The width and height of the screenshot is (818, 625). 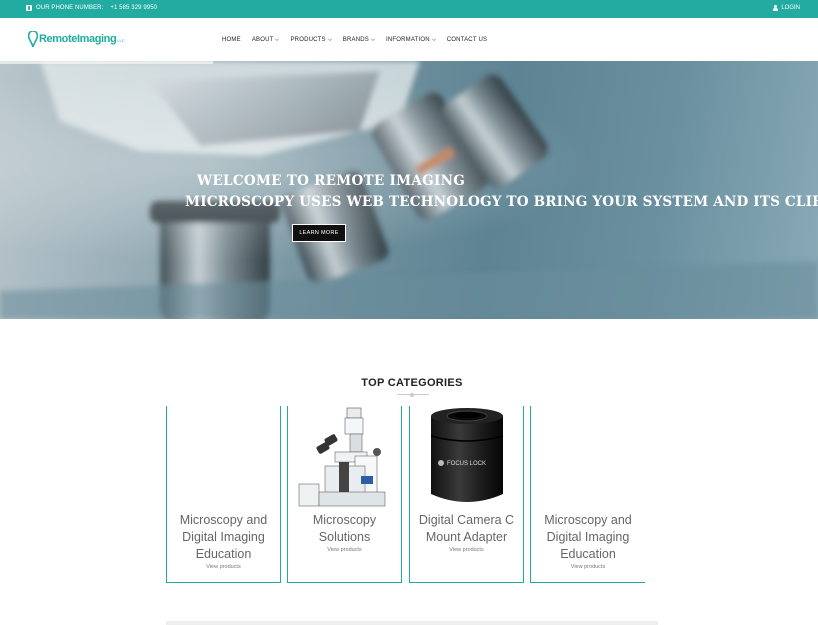 I want to click on logo-text: RemoteImaging, so click(x=78, y=39).